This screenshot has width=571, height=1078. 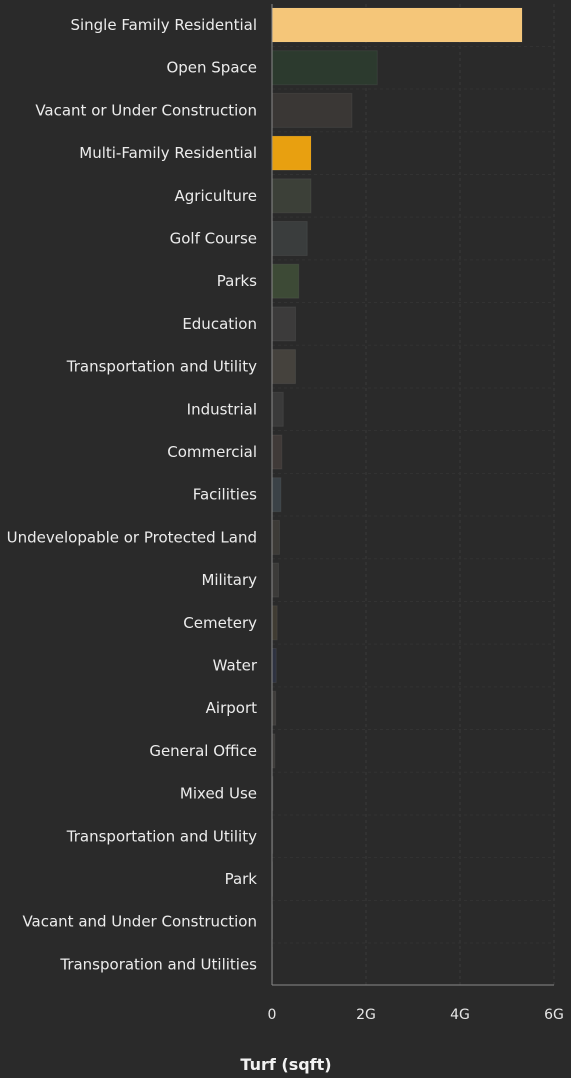 What do you see at coordinates (366, 1015) in the screenshot?
I see `x-tick-label: 2G` at bounding box center [366, 1015].